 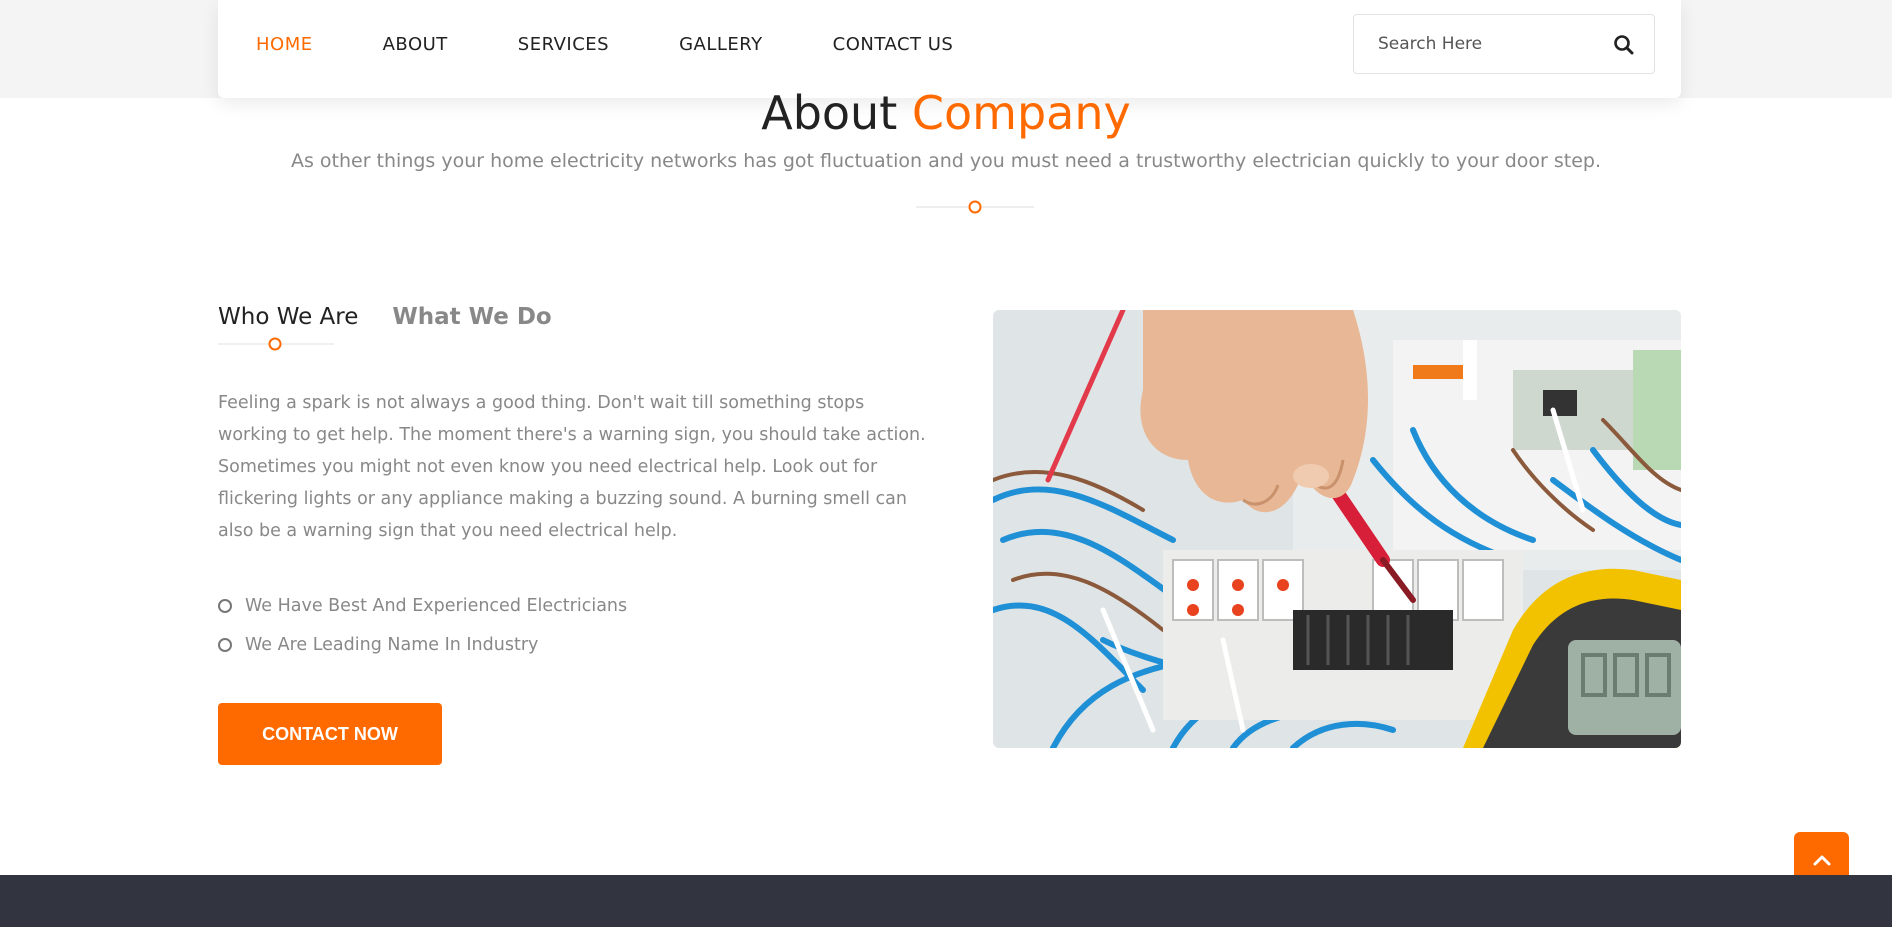 I want to click on tab-divider-icon, so click(x=276, y=344).